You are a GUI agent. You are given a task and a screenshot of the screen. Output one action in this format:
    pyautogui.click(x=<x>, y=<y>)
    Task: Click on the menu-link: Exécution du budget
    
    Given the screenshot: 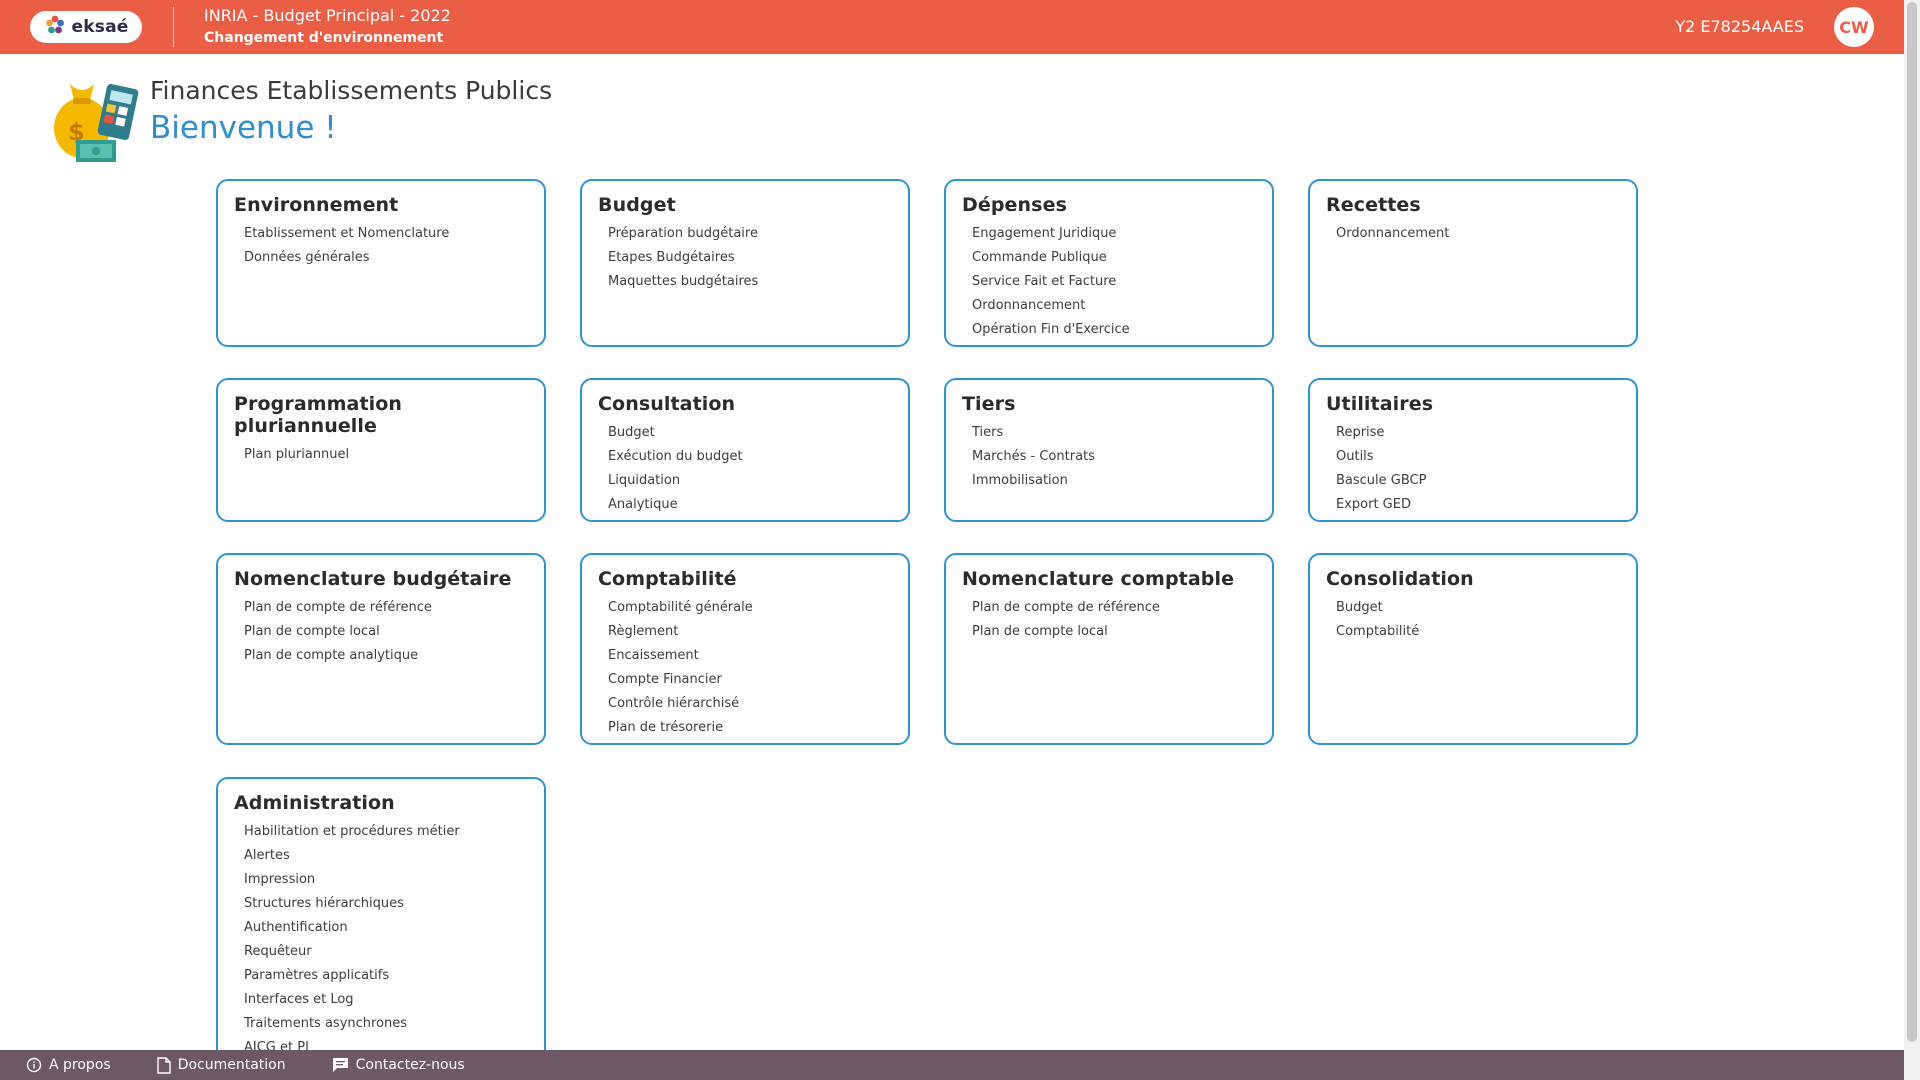 What is the action you would take?
    pyautogui.click(x=750, y=457)
    